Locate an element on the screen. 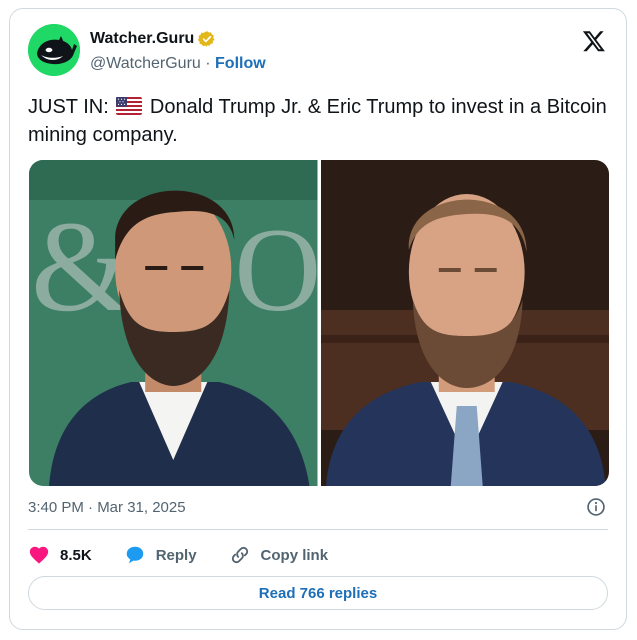 The height and width of the screenshot is (640, 637). author-handle-row: @WatcherGuru · Follow is located at coordinates (178, 64).